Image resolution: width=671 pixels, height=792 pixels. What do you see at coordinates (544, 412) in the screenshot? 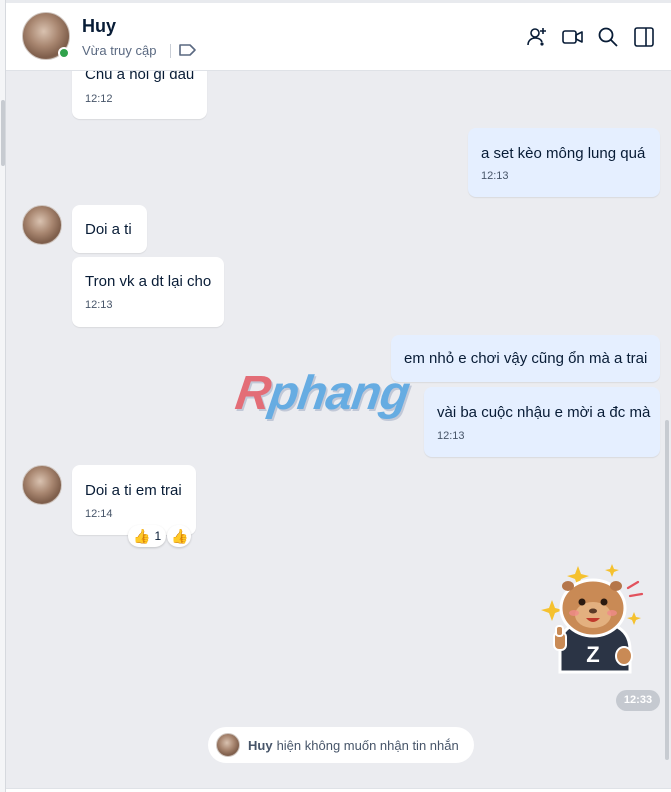
I see `message-text: vài ba cuộc nhậu e mời a đc mà` at bounding box center [544, 412].